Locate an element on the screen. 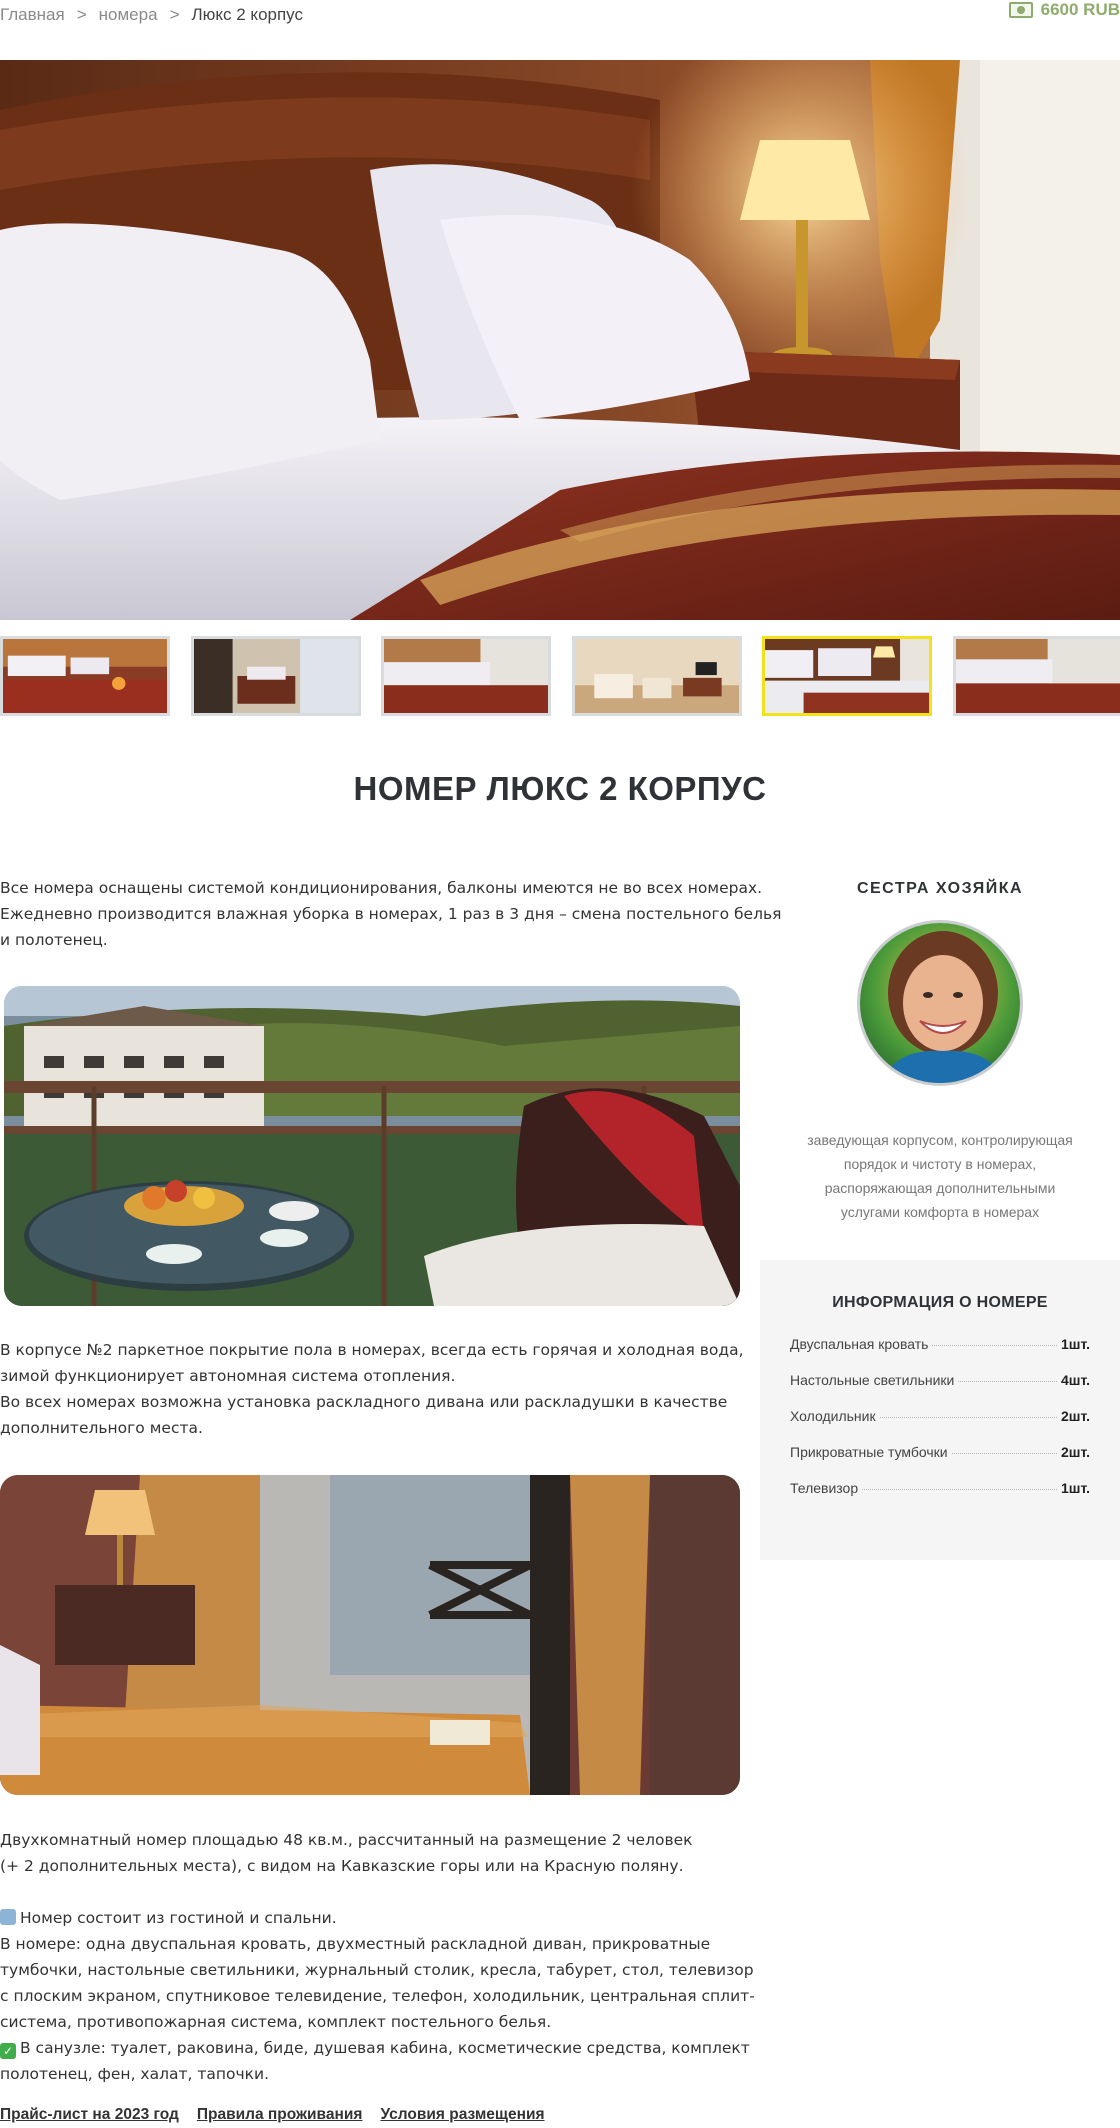 The width and height of the screenshot is (1120, 2128). conditions-link: Условия размещения is located at coordinates (462, 2115).